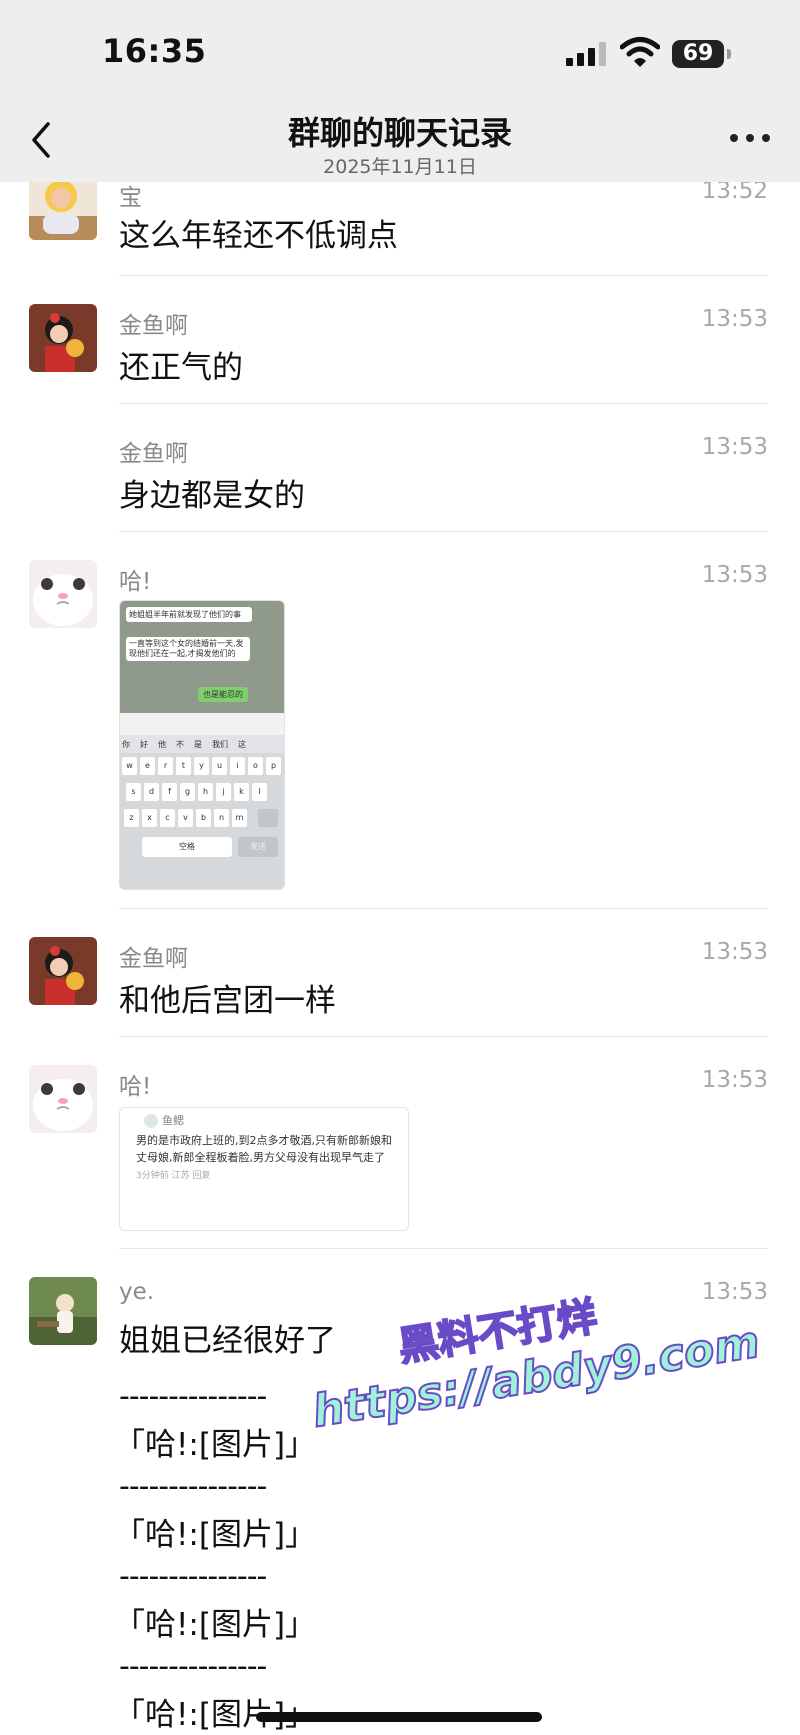  What do you see at coordinates (151, 1121) in the screenshot?
I see `commenter-avatar` at bounding box center [151, 1121].